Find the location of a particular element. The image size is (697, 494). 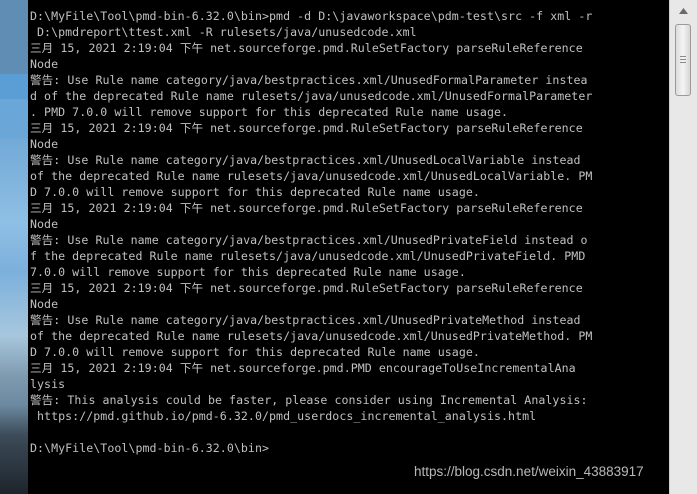

scroll-up-button is located at coordinates (683, 10).